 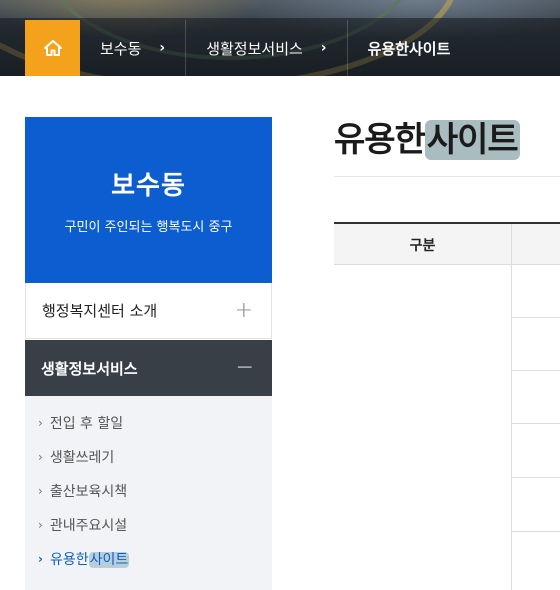 I want to click on sidebar-title: 보수동, so click(x=148, y=186).